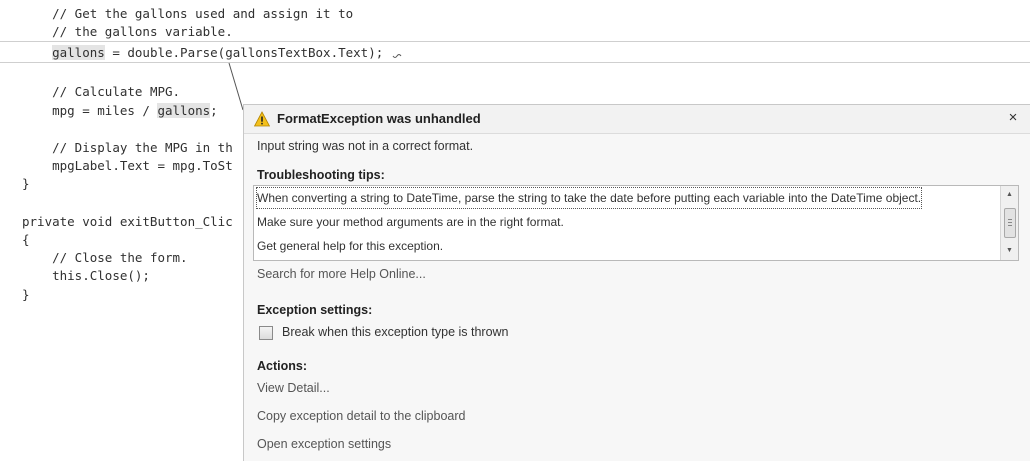 This screenshot has width=1030, height=461. What do you see at coordinates (142, 165) in the screenshot?
I see `code-line: mpgLabel.Text = mpg.ToSt` at bounding box center [142, 165].